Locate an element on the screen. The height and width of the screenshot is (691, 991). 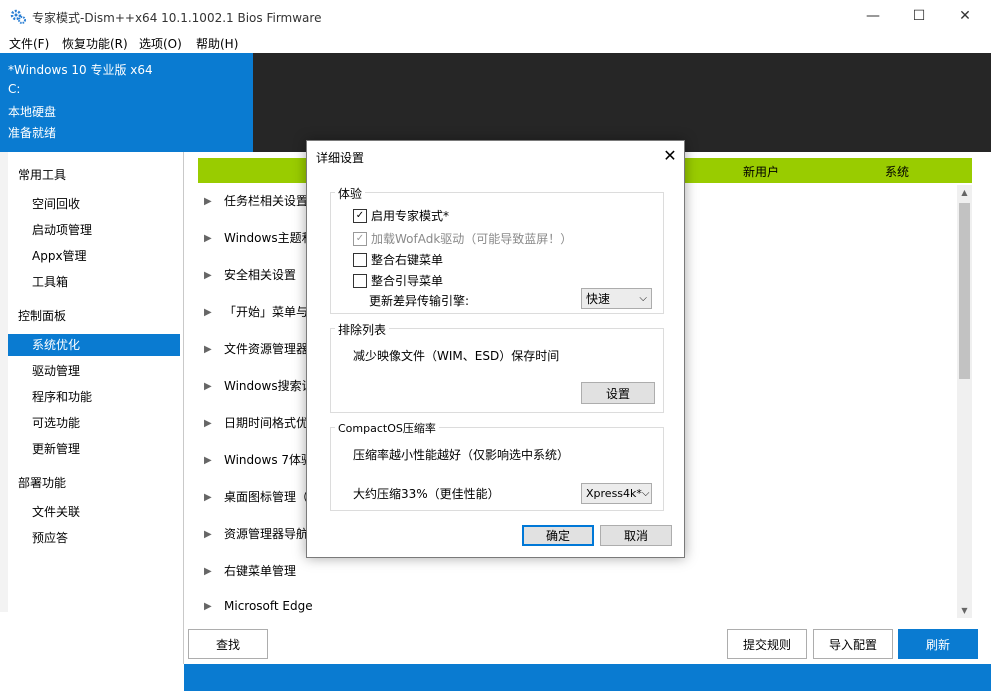
list-item: ▶ Windows搜索设 is located at coordinates (259, 385).